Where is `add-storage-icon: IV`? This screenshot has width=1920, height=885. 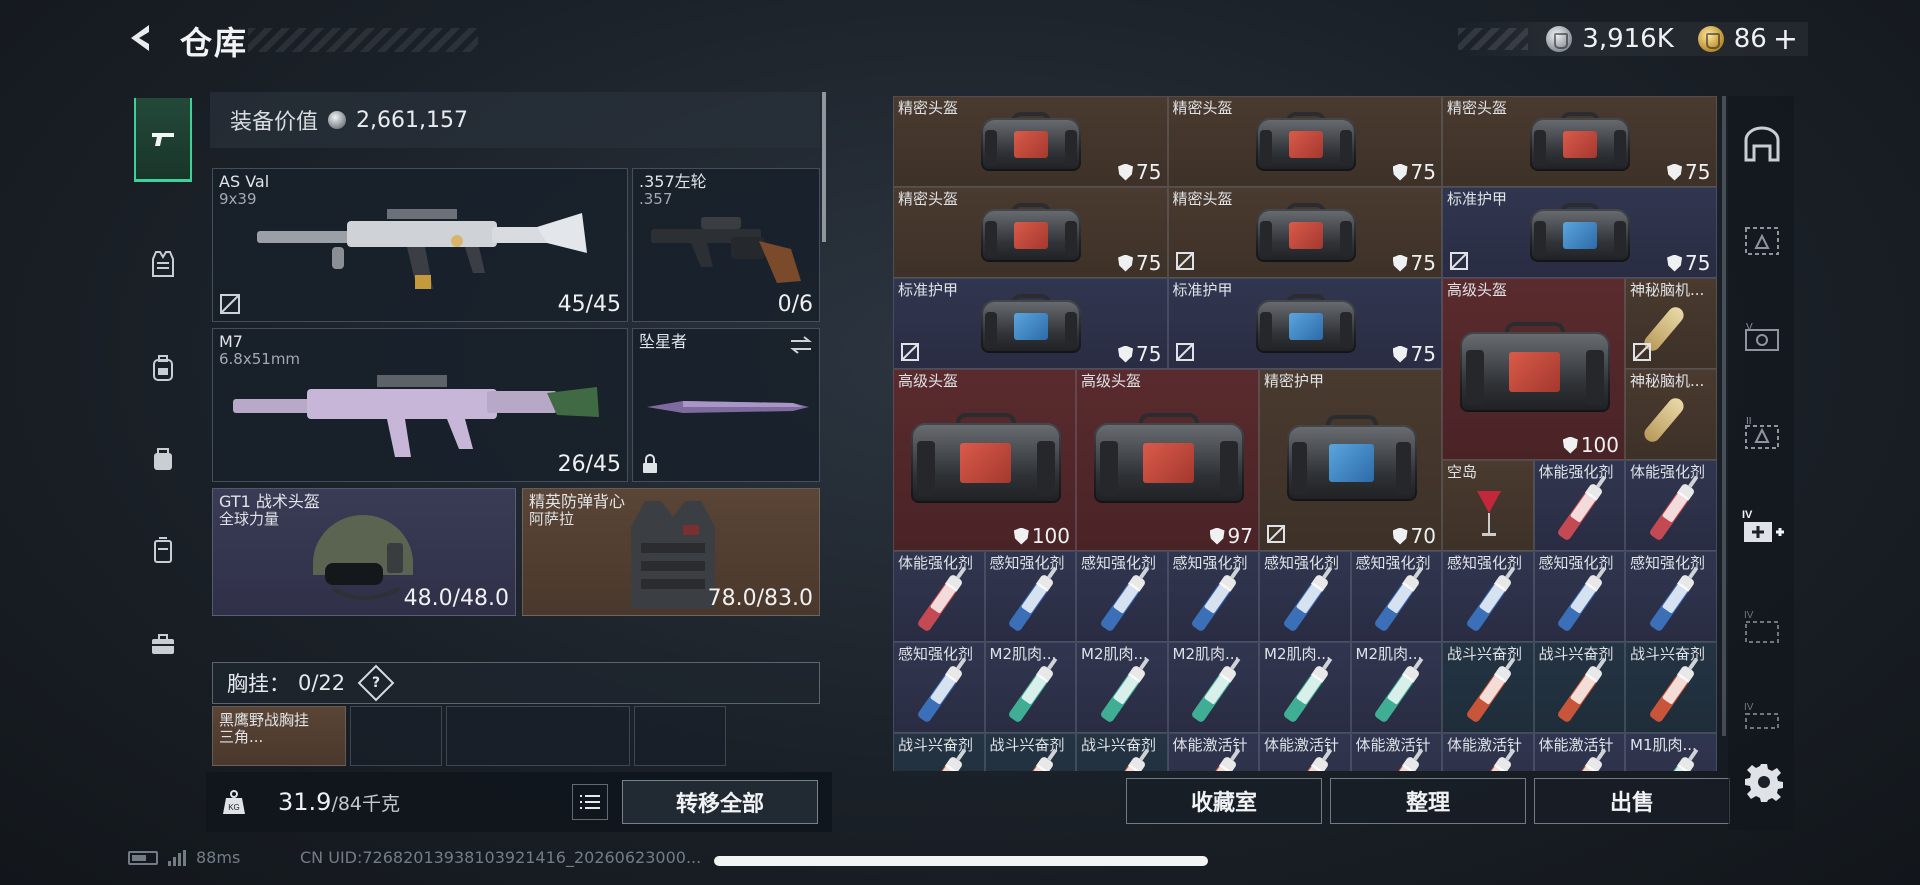 add-storage-icon: IV is located at coordinates (1763, 525).